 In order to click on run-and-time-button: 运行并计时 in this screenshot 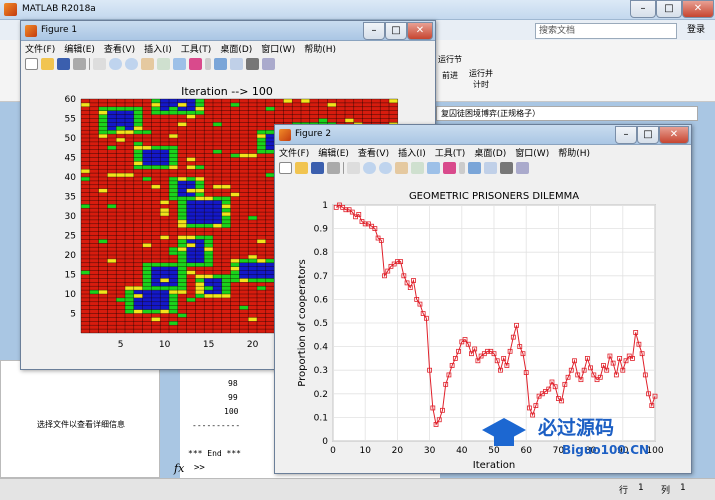, I will do `click(481, 79)`.